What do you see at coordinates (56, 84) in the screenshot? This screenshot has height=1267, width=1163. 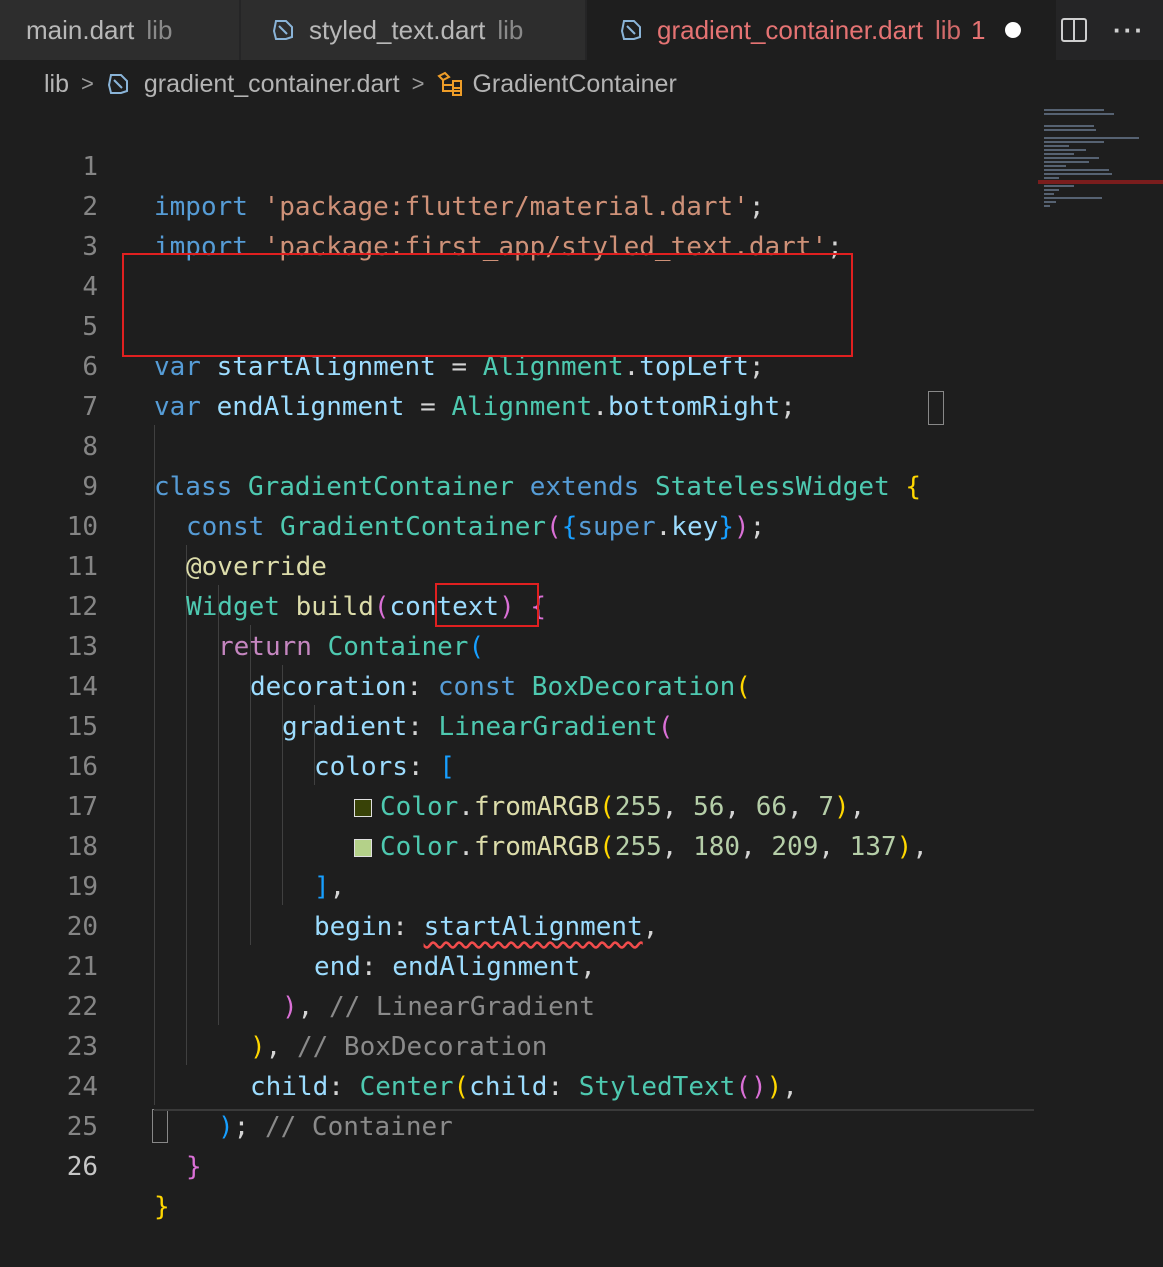 I see `breadcrumb-folder: lib` at bounding box center [56, 84].